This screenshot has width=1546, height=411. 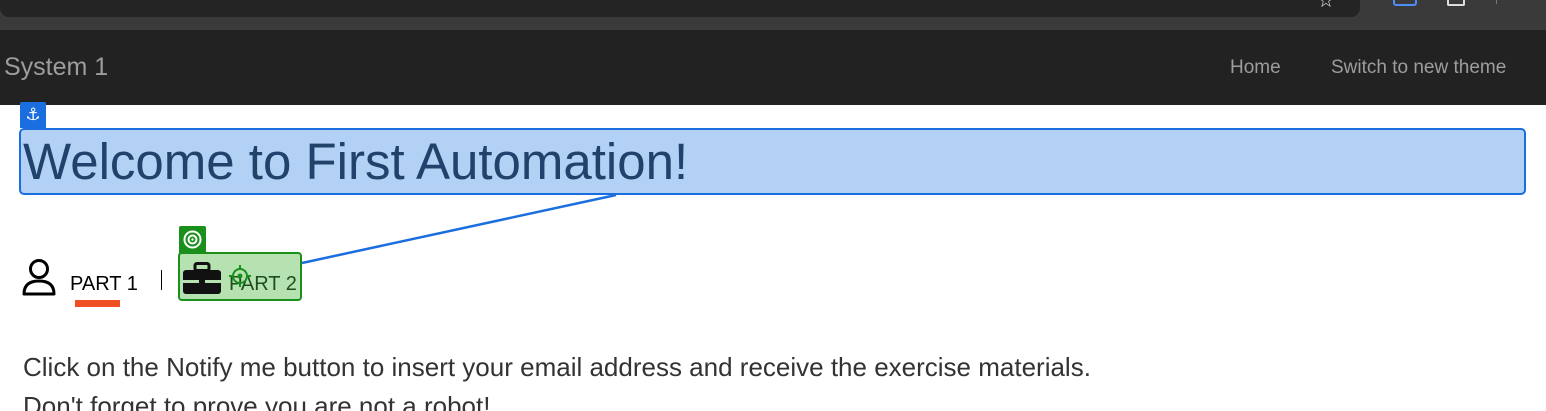 I want to click on user-icon, so click(x=39, y=277).